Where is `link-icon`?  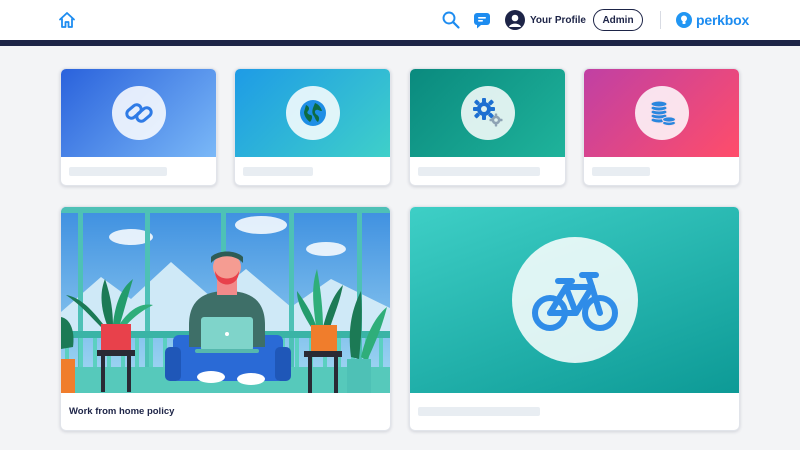 link-icon is located at coordinates (139, 113).